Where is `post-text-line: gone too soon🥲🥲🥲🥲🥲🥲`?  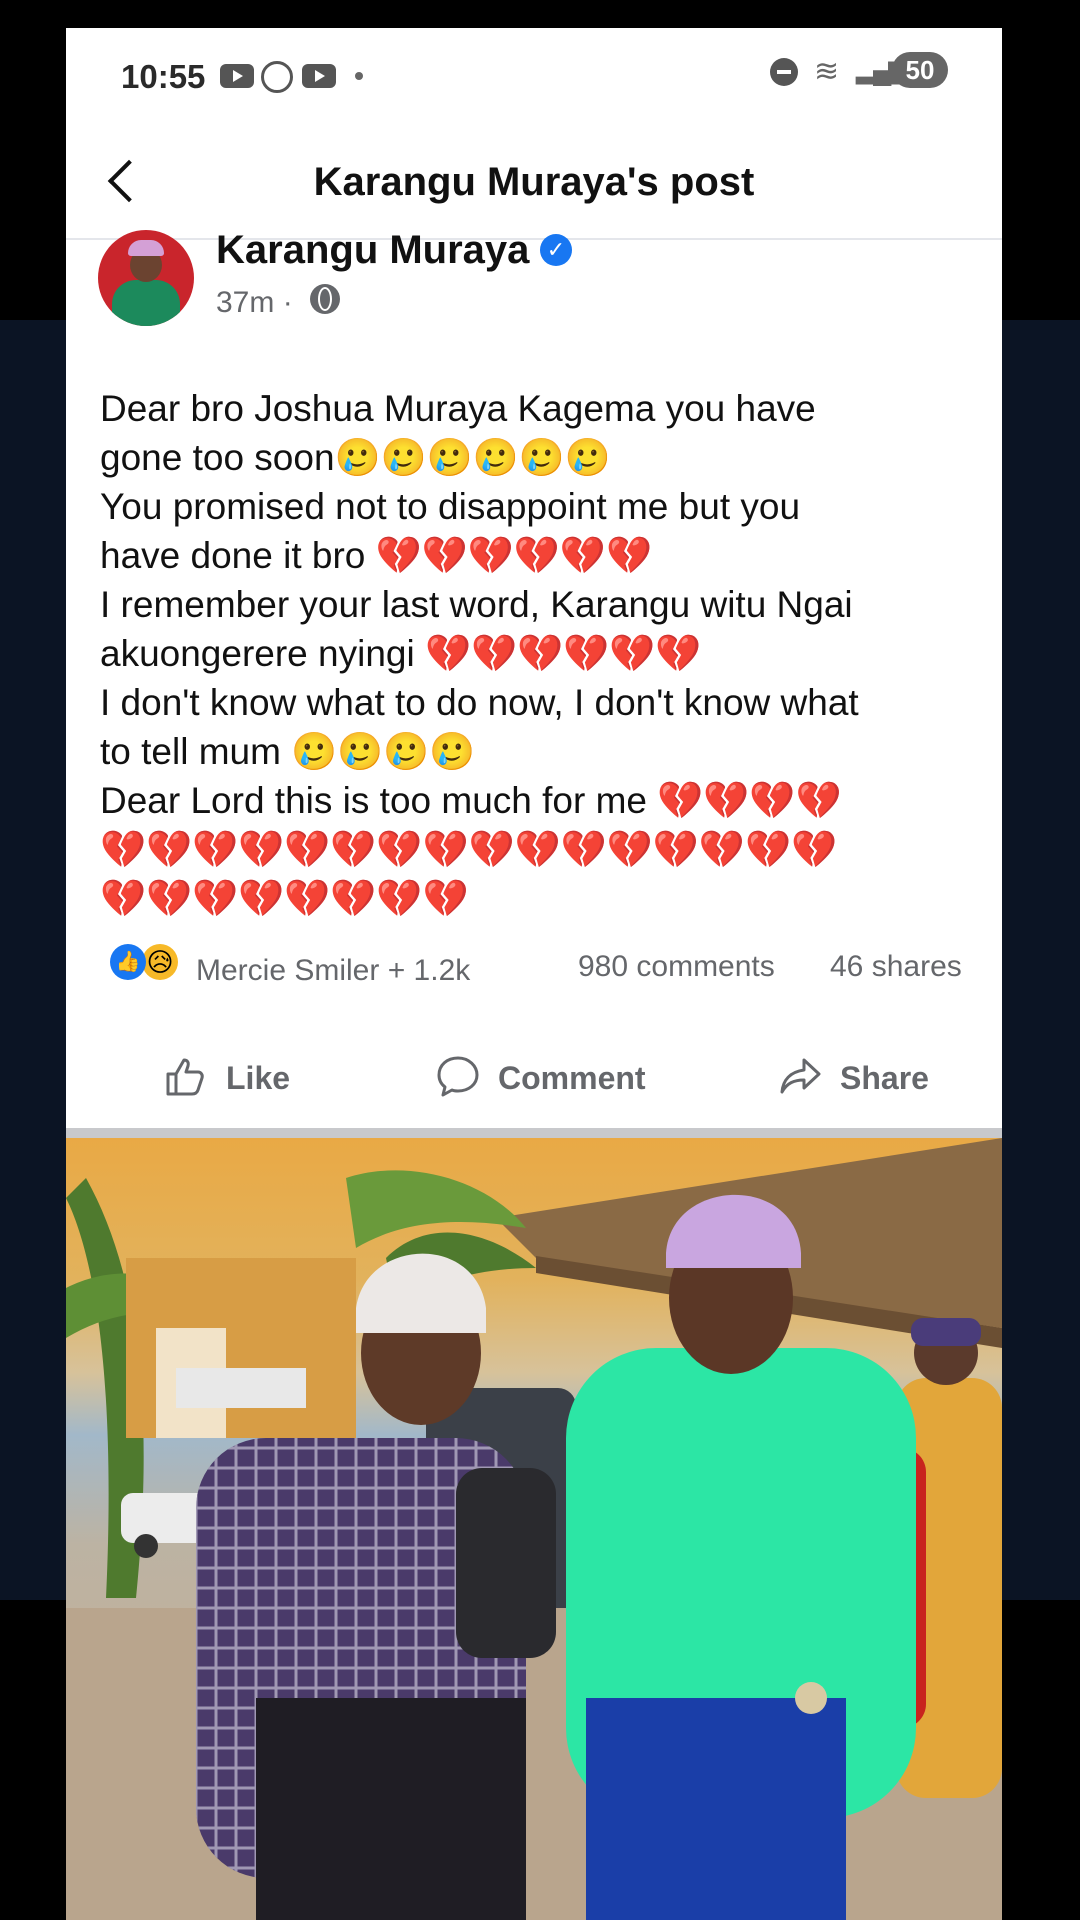
post-text-line: gone too soon🥲🥲🥲🥲🥲🥲 is located at coordinates (355, 457).